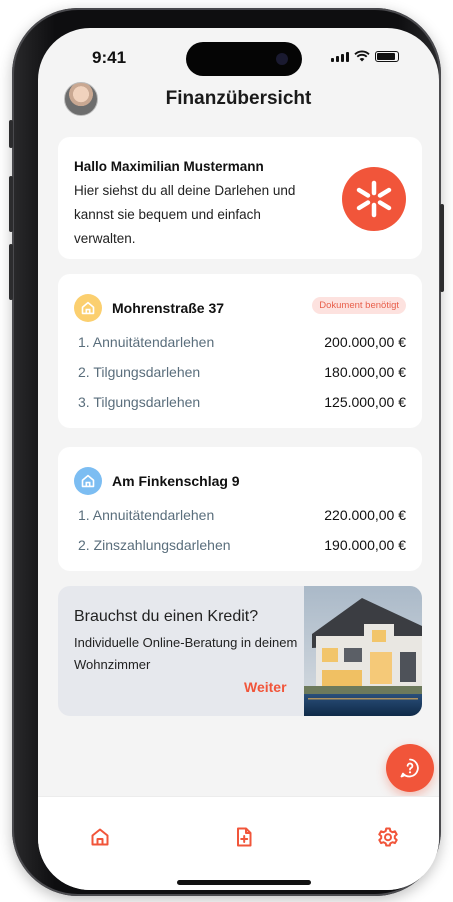 Image resolution: width=453 pixels, height=902 pixels. I want to click on home-icon, so click(100, 837).